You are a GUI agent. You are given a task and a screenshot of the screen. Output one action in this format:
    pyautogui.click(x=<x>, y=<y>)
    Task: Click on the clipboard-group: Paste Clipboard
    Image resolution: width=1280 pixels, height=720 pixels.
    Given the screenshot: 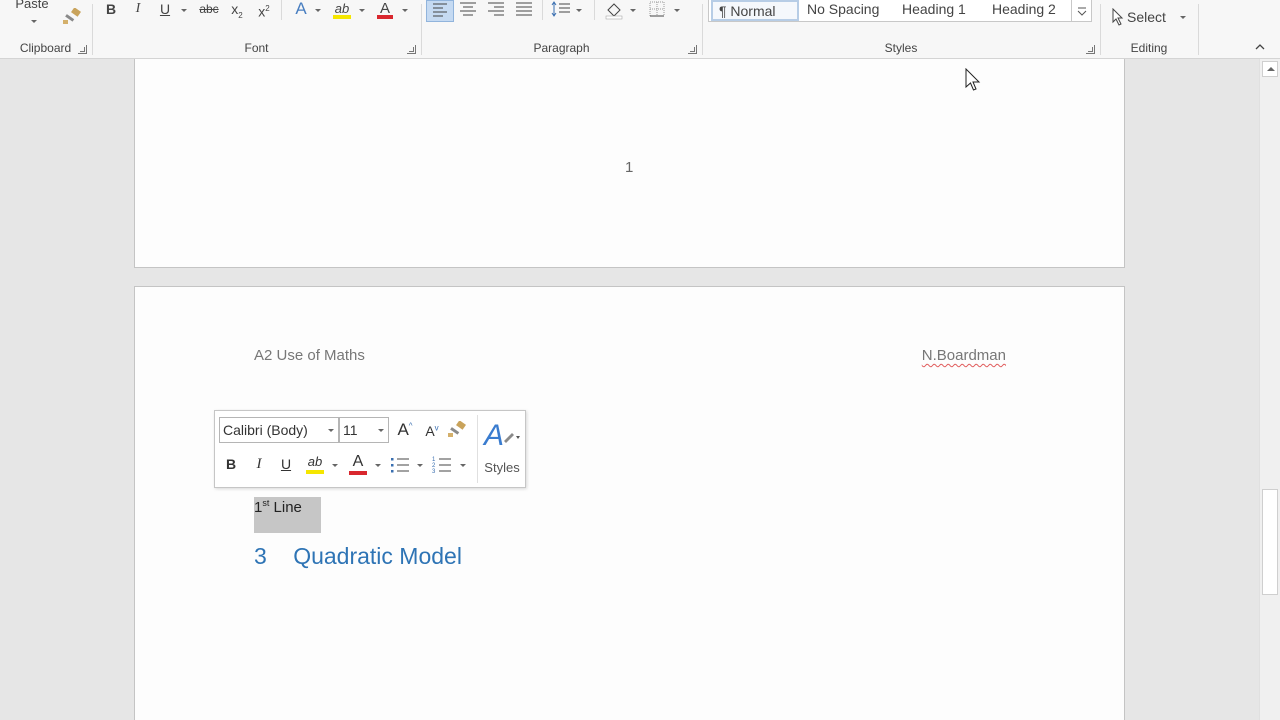 What is the action you would take?
    pyautogui.click(x=45, y=29)
    